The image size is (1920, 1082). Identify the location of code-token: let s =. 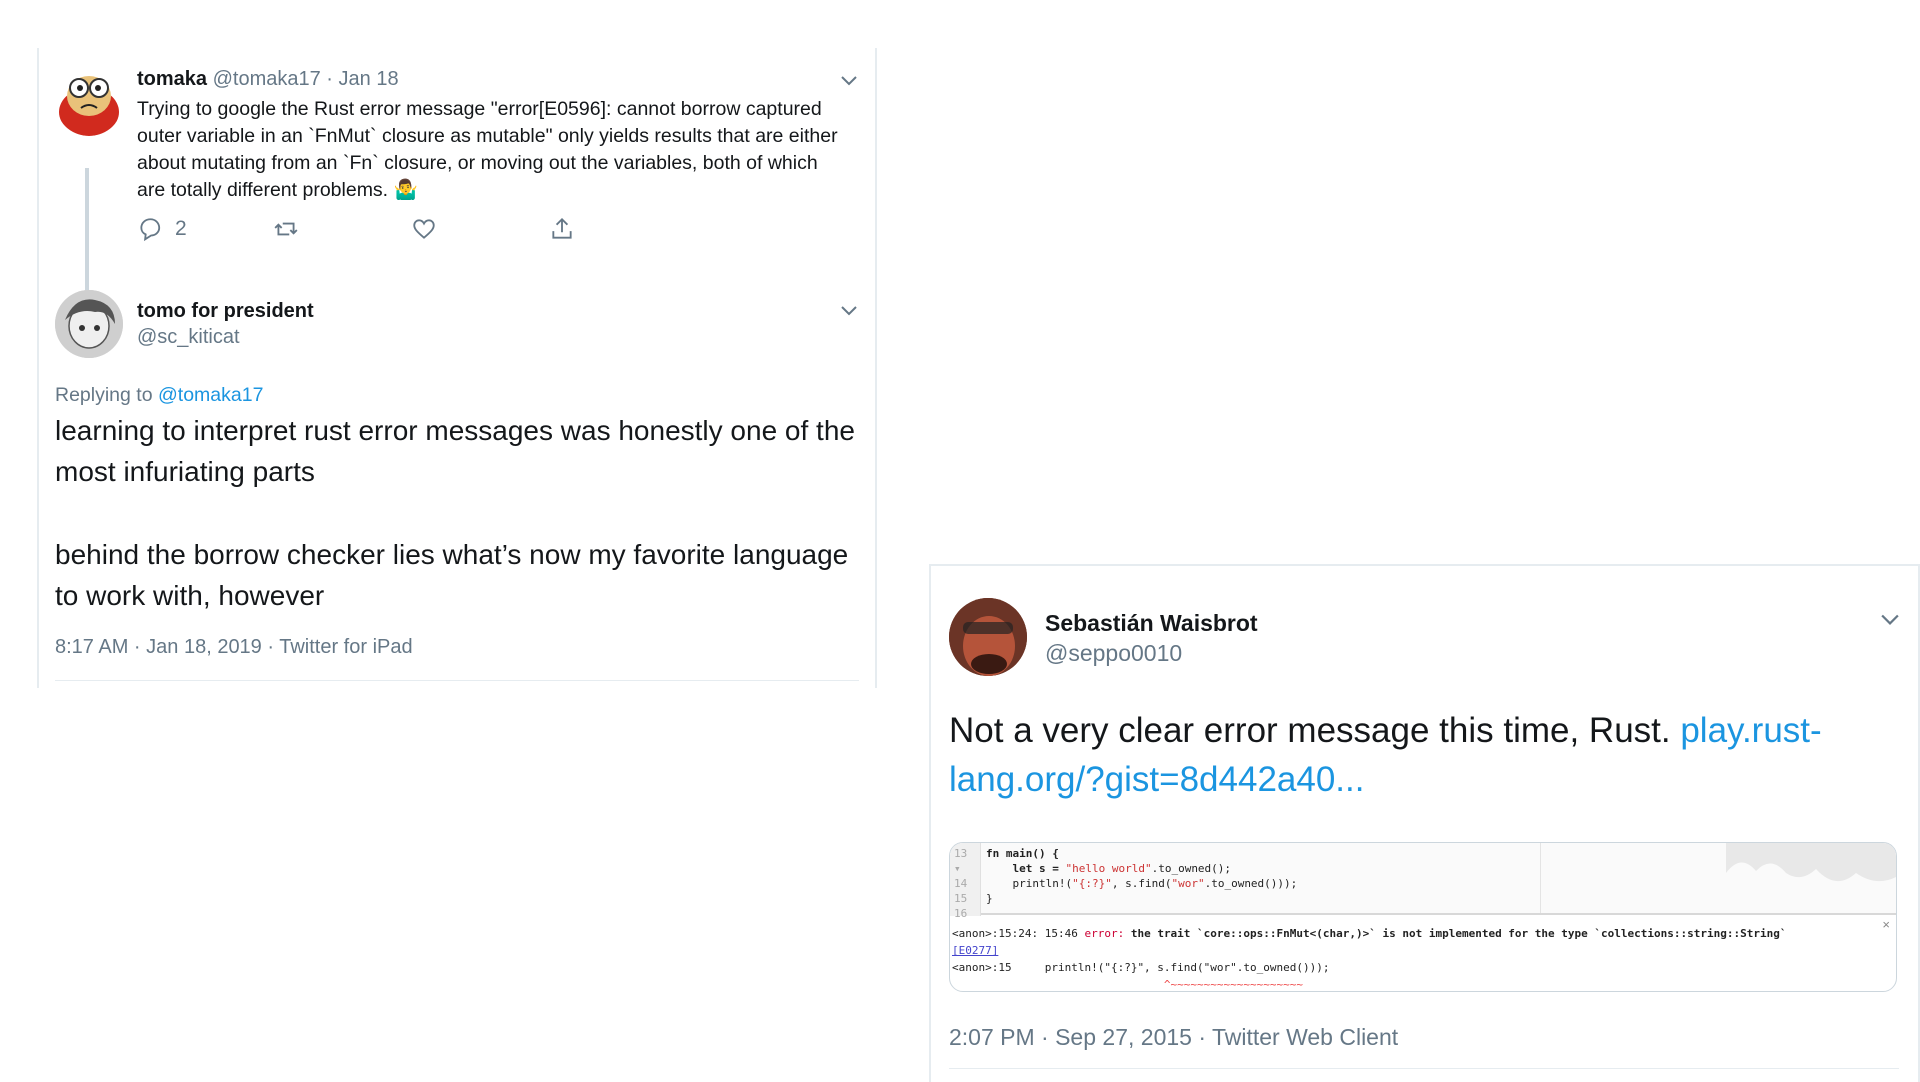
(1026, 868).